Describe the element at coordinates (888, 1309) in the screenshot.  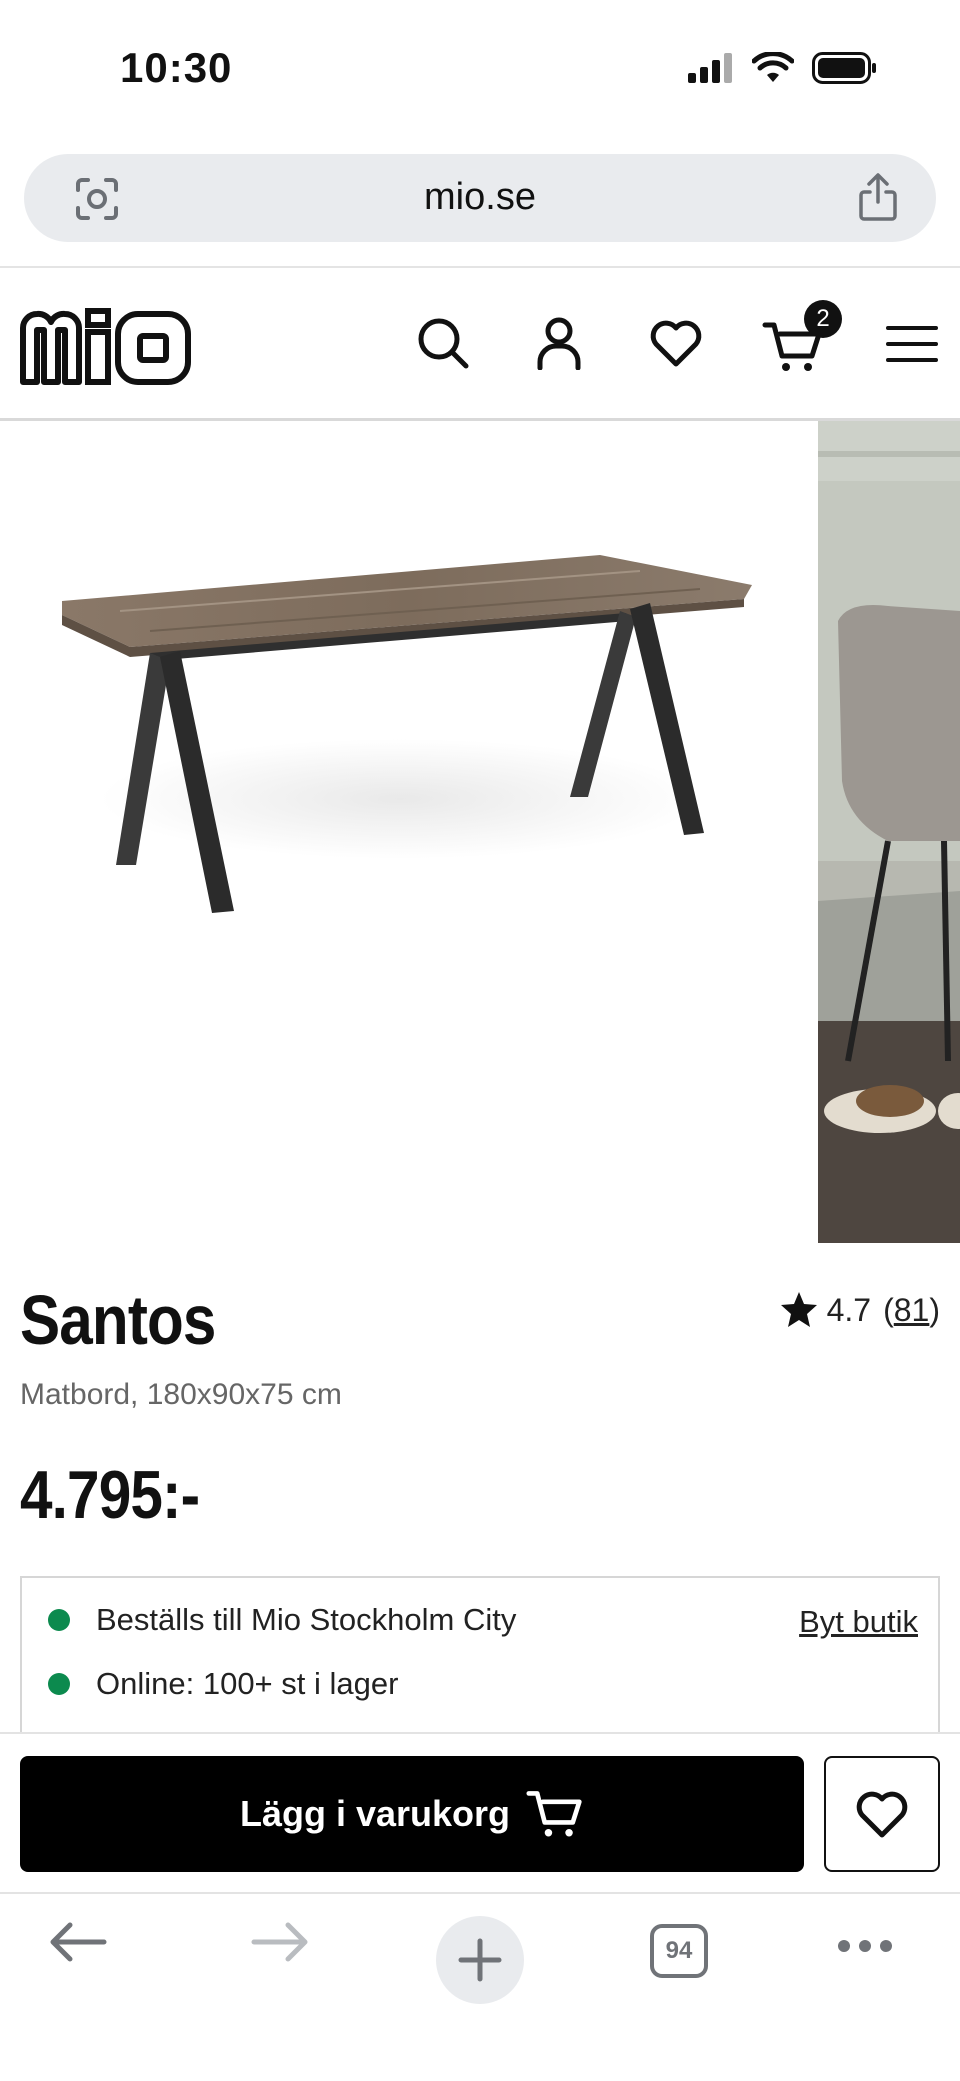
I see `rating-open-paren: (` at that location.